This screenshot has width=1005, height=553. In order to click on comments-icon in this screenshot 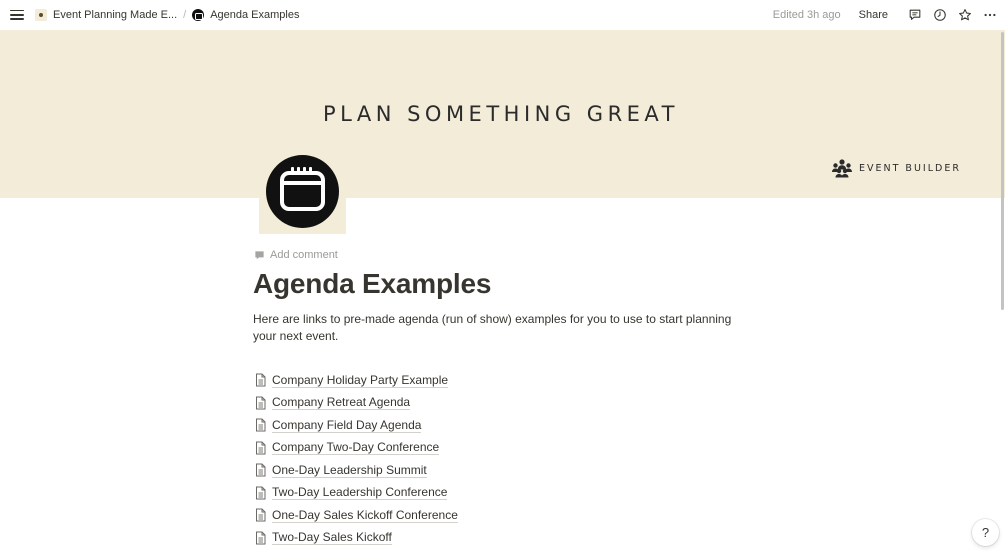, I will do `click(915, 15)`.